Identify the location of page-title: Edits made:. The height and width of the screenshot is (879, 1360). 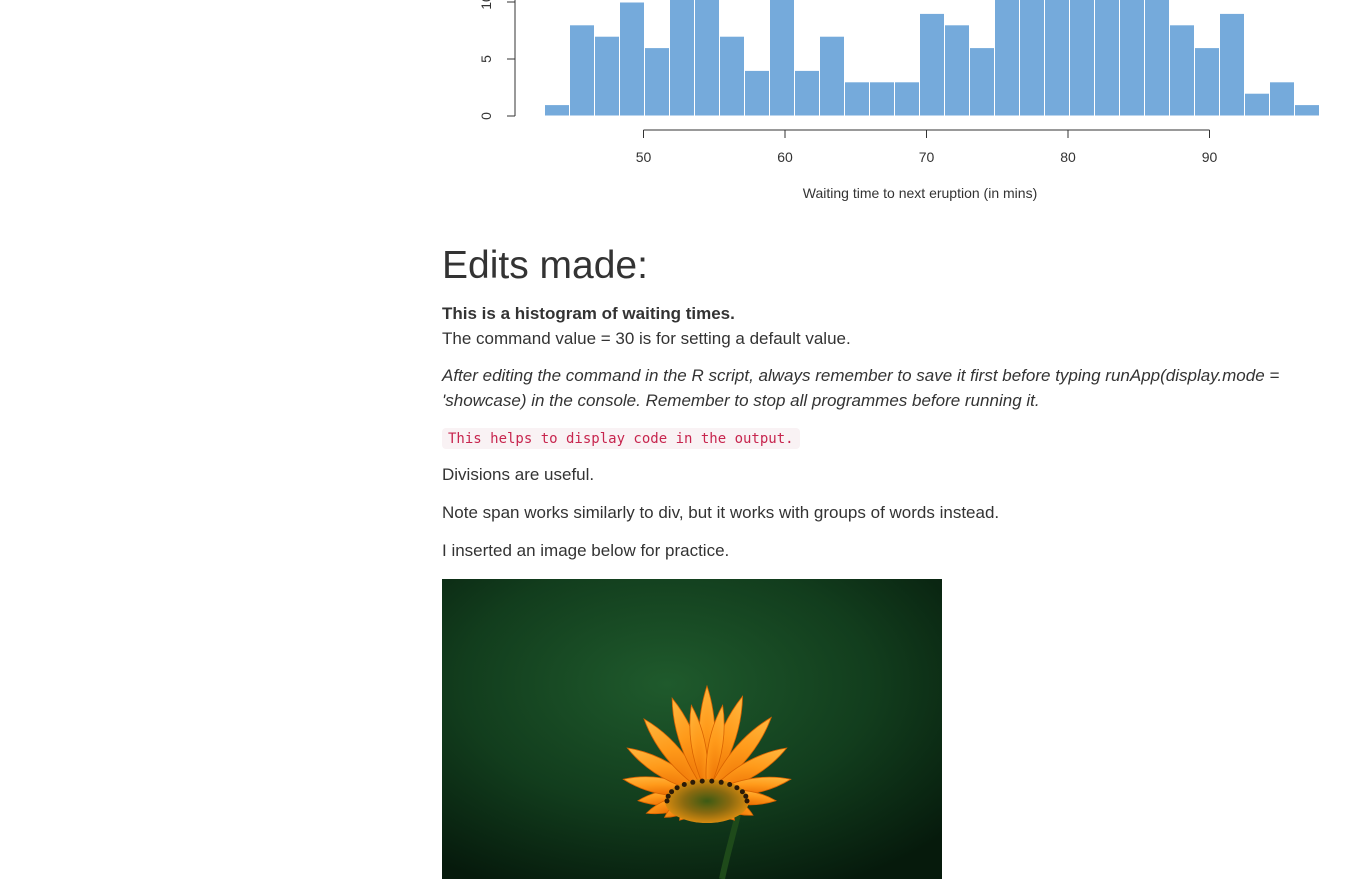
(545, 265).